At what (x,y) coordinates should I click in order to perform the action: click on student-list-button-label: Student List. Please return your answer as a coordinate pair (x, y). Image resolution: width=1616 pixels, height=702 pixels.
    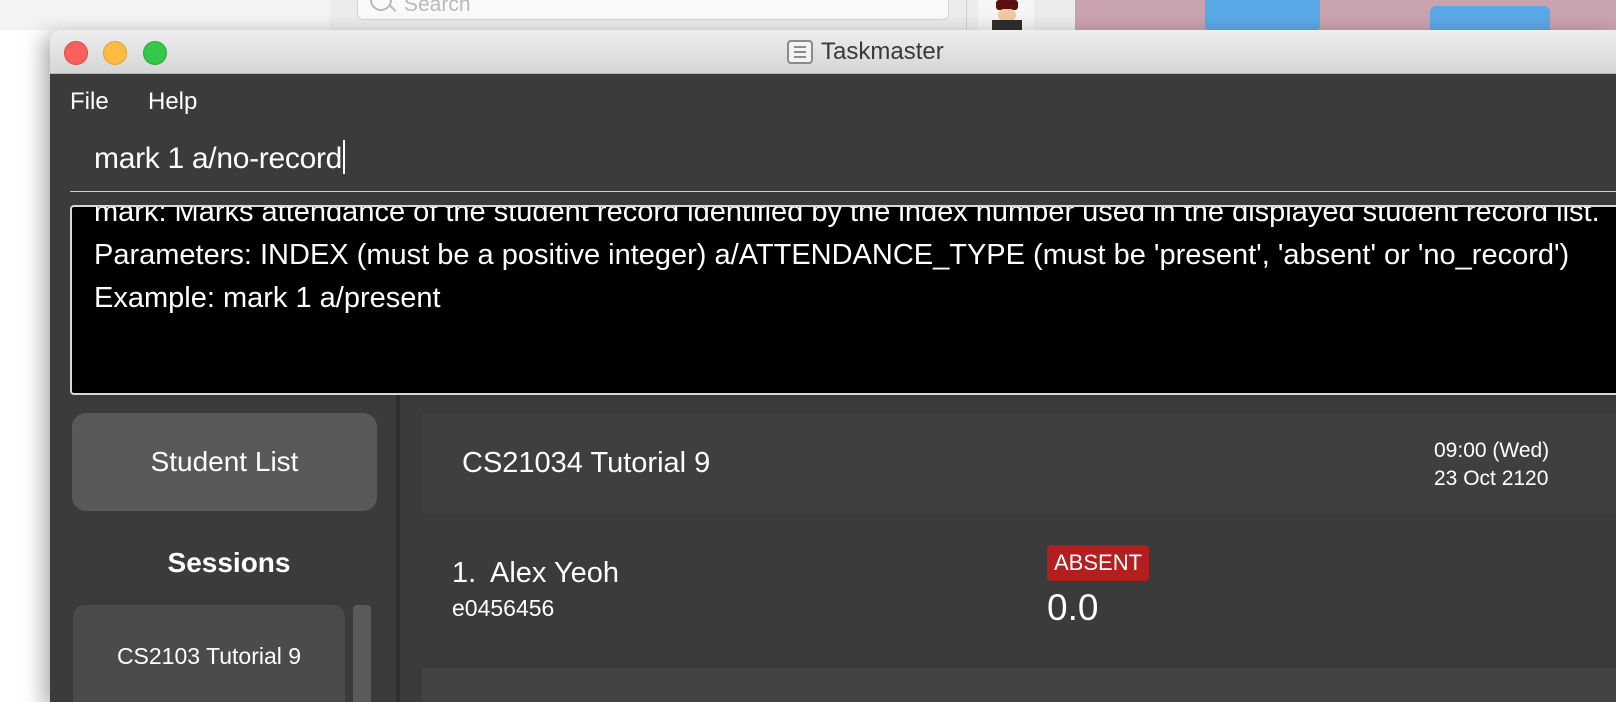
    Looking at the image, I should click on (224, 461).